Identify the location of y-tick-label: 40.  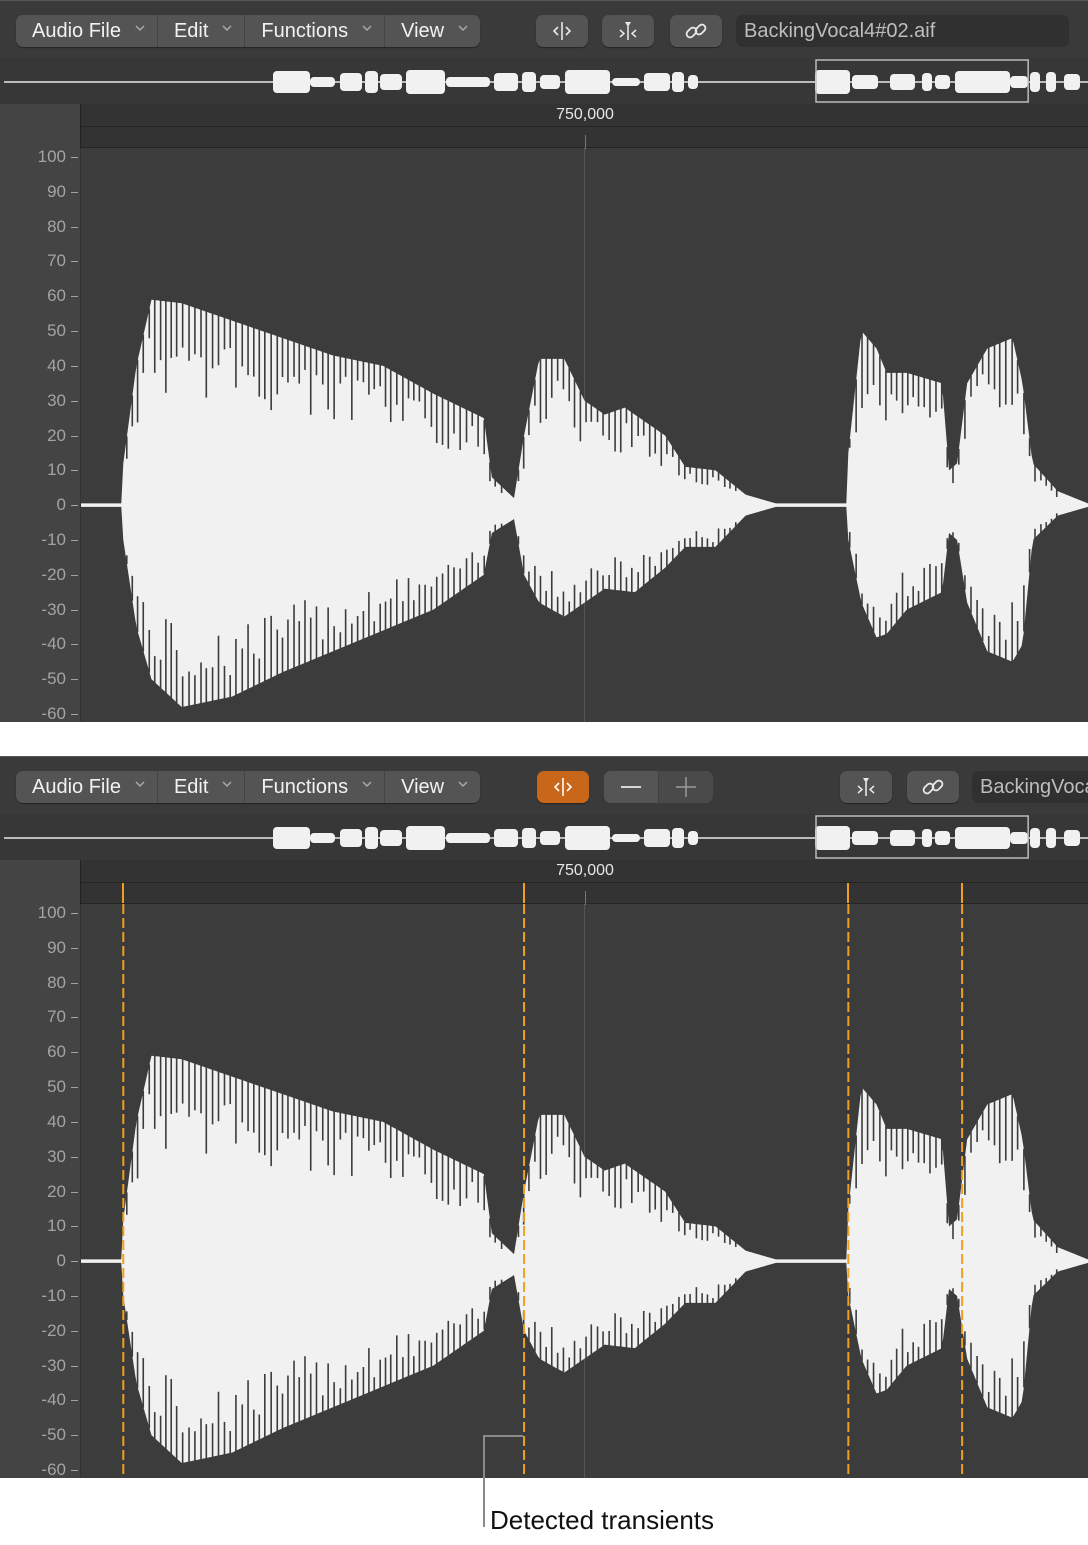
(56, 365).